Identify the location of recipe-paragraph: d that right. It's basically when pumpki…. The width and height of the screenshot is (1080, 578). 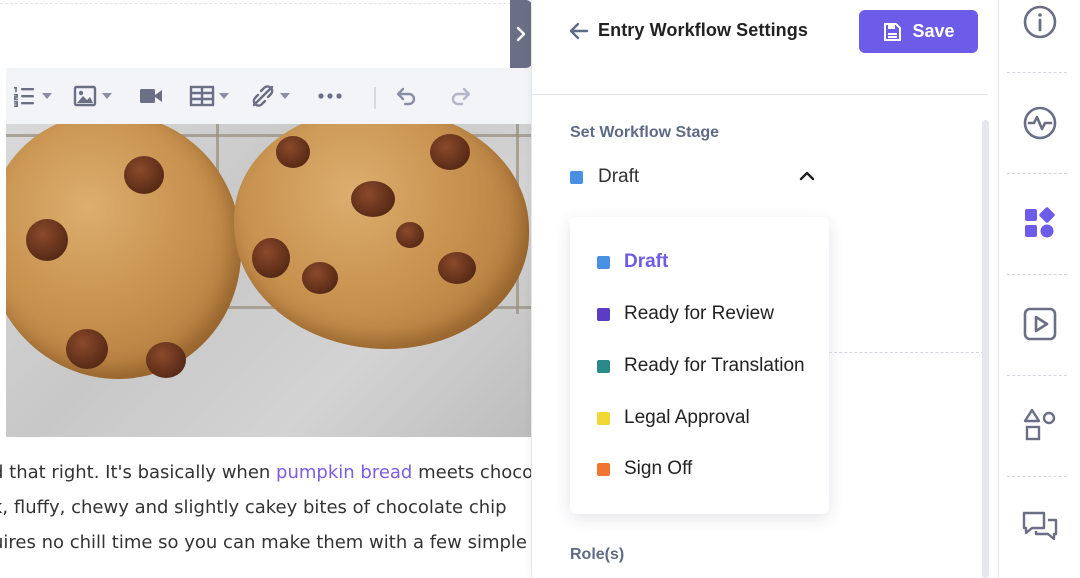
(265, 507).